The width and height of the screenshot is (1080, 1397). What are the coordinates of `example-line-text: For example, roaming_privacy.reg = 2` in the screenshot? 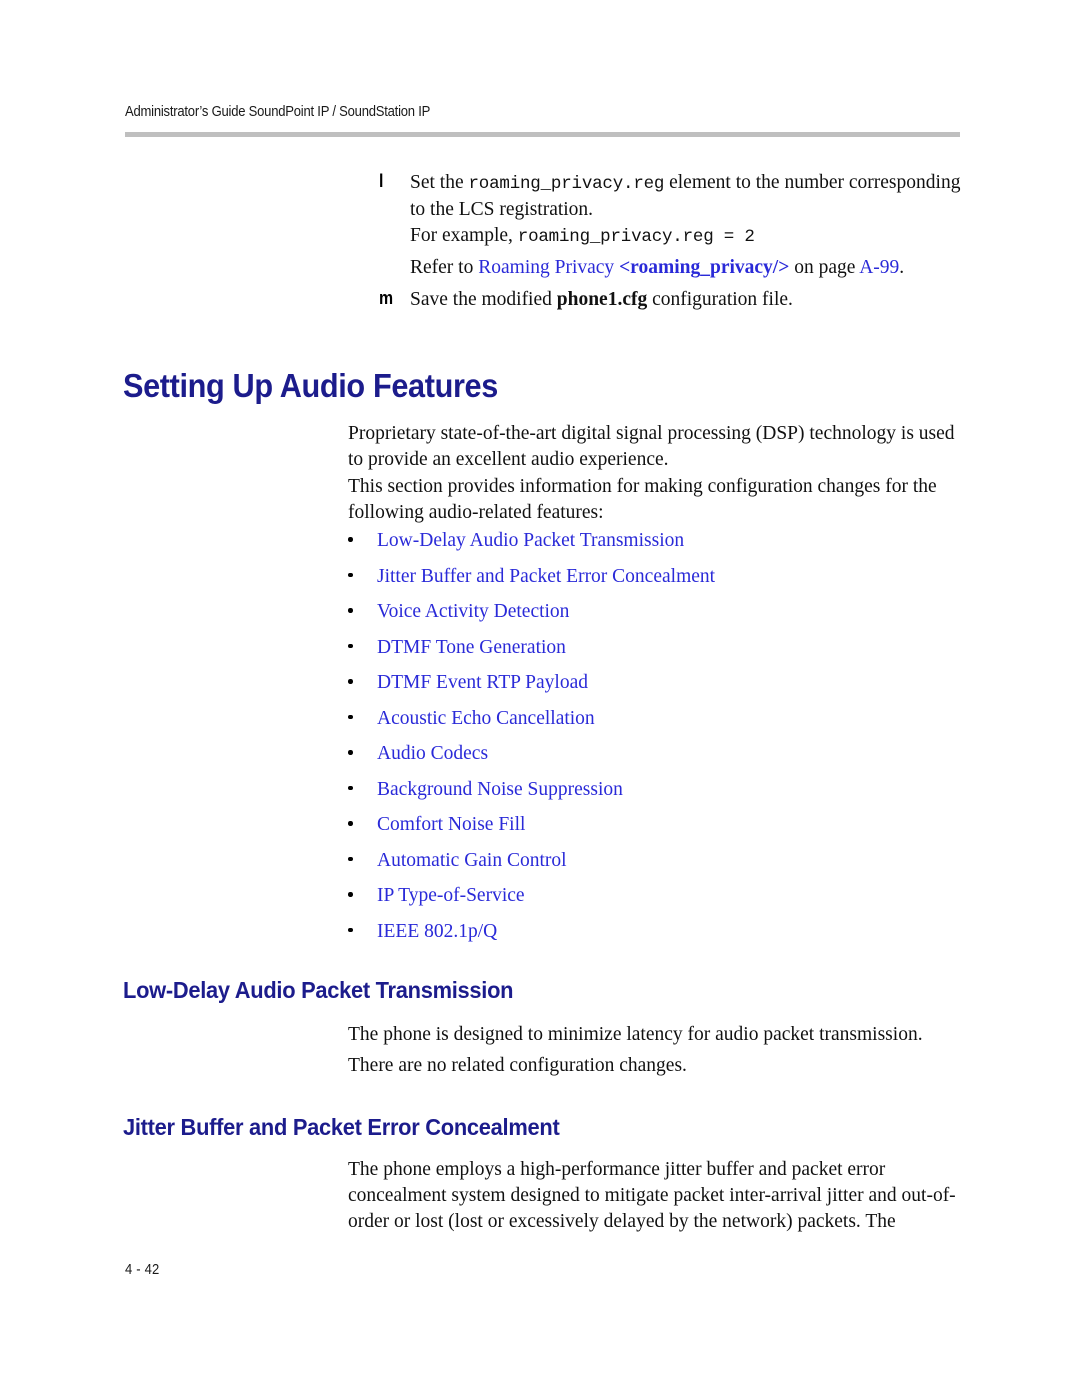 It's located at (655, 236).